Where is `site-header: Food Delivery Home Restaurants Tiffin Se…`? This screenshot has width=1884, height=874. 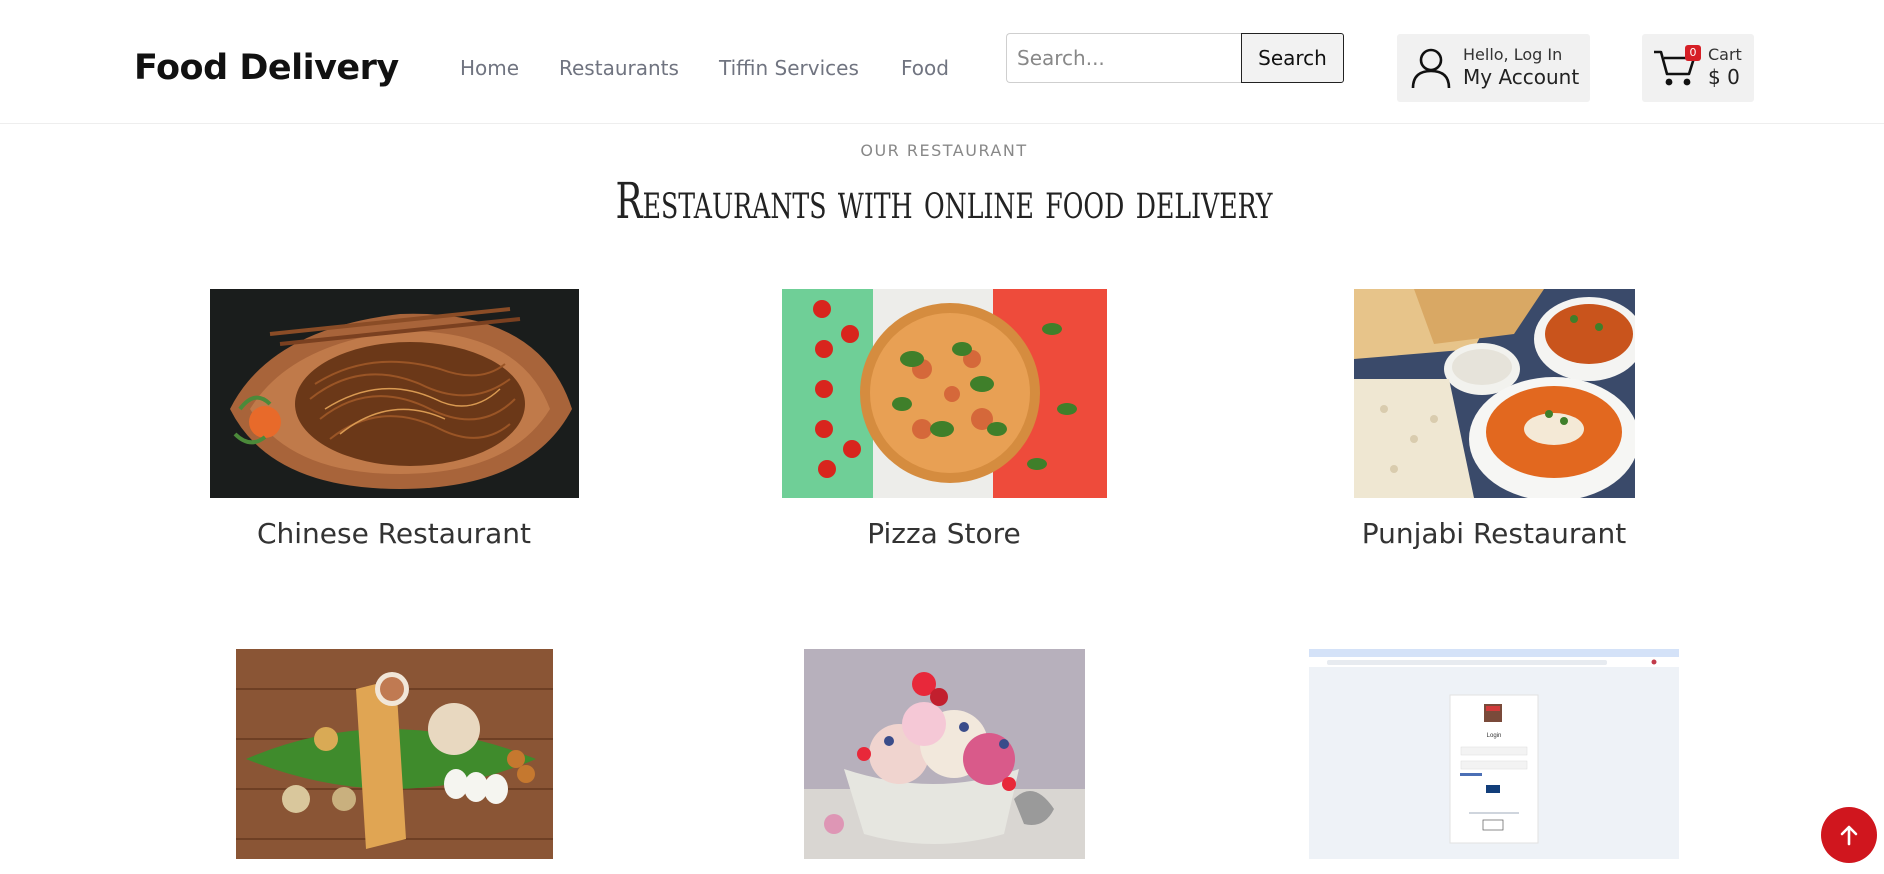 site-header: Food Delivery Home Restaurants Tiffin Se… is located at coordinates (942, 62).